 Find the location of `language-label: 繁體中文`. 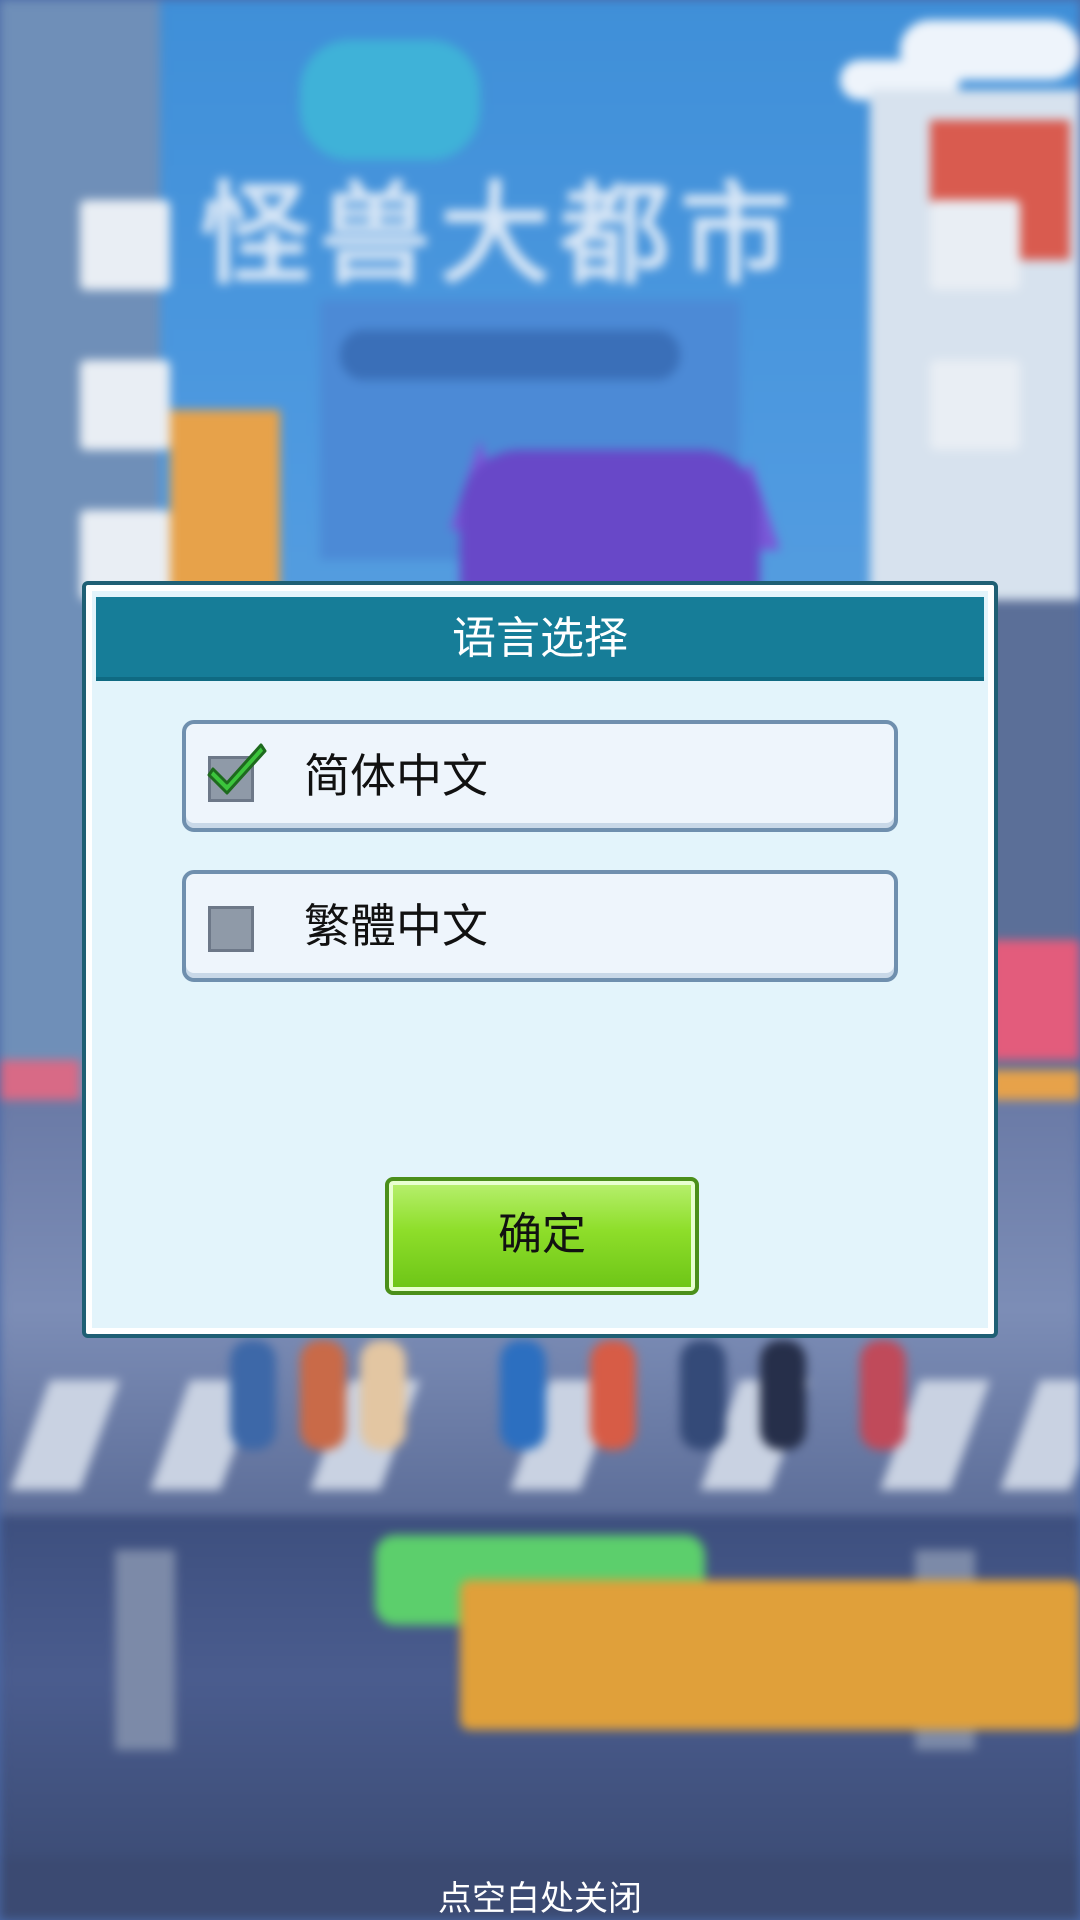

language-label: 繁體中文 is located at coordinates (396, 926).